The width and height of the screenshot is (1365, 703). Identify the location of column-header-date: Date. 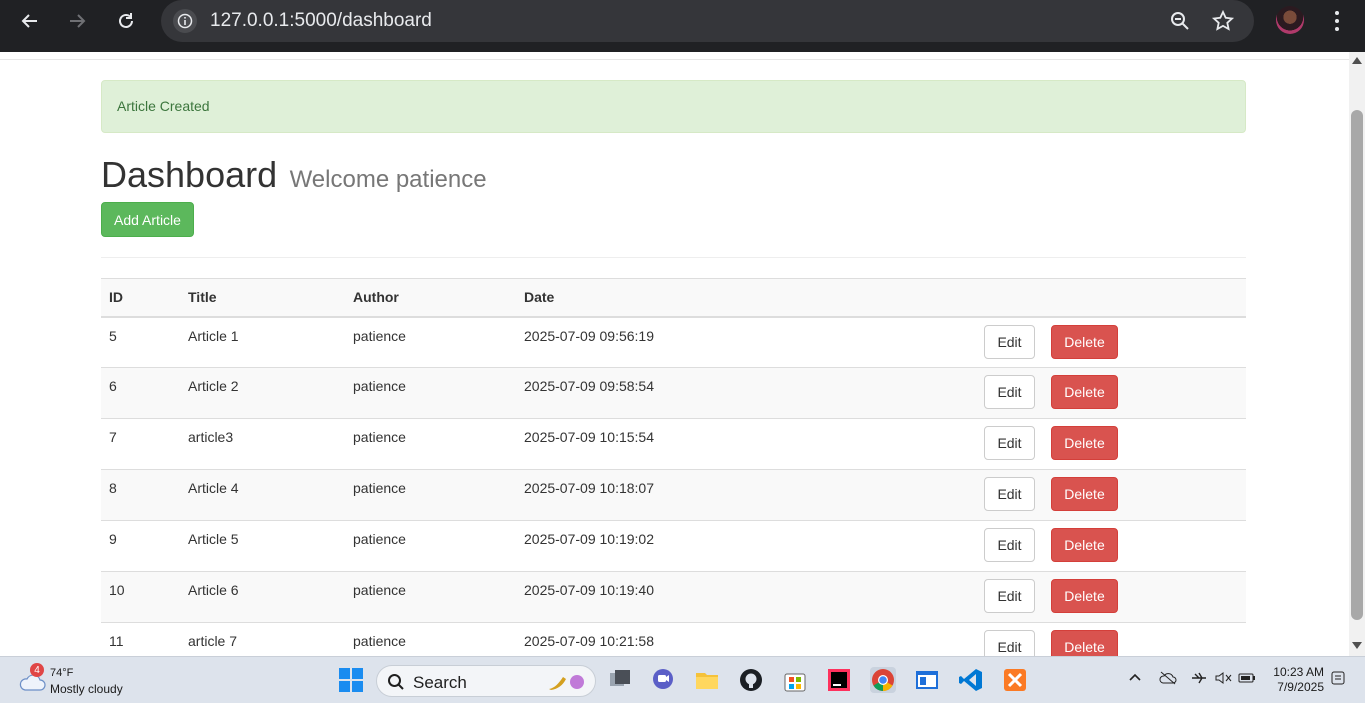
(746, 298).